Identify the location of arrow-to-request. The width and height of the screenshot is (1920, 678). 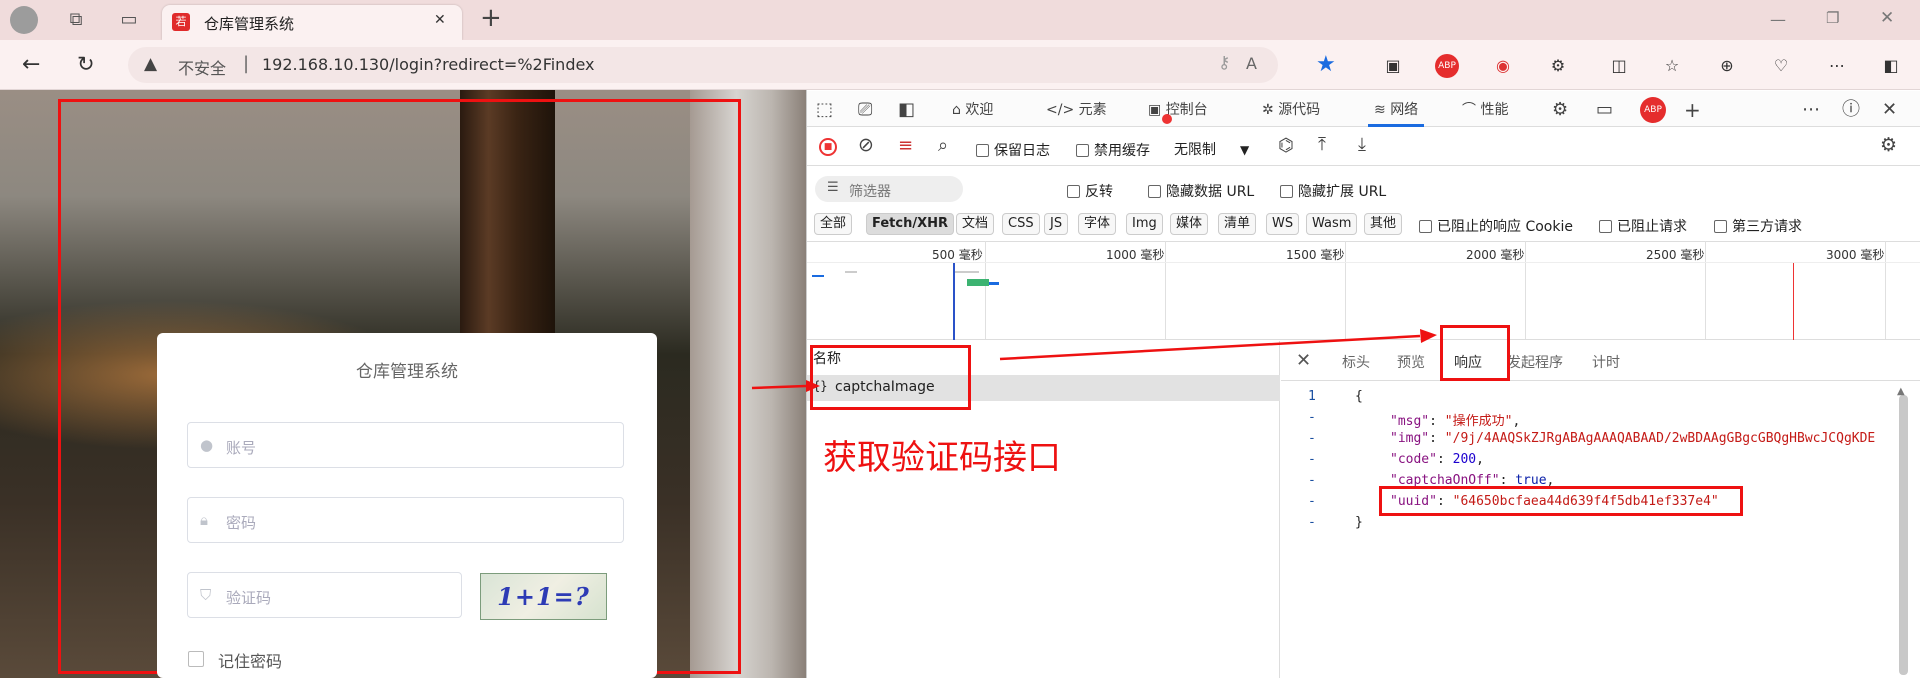
(779, 387).